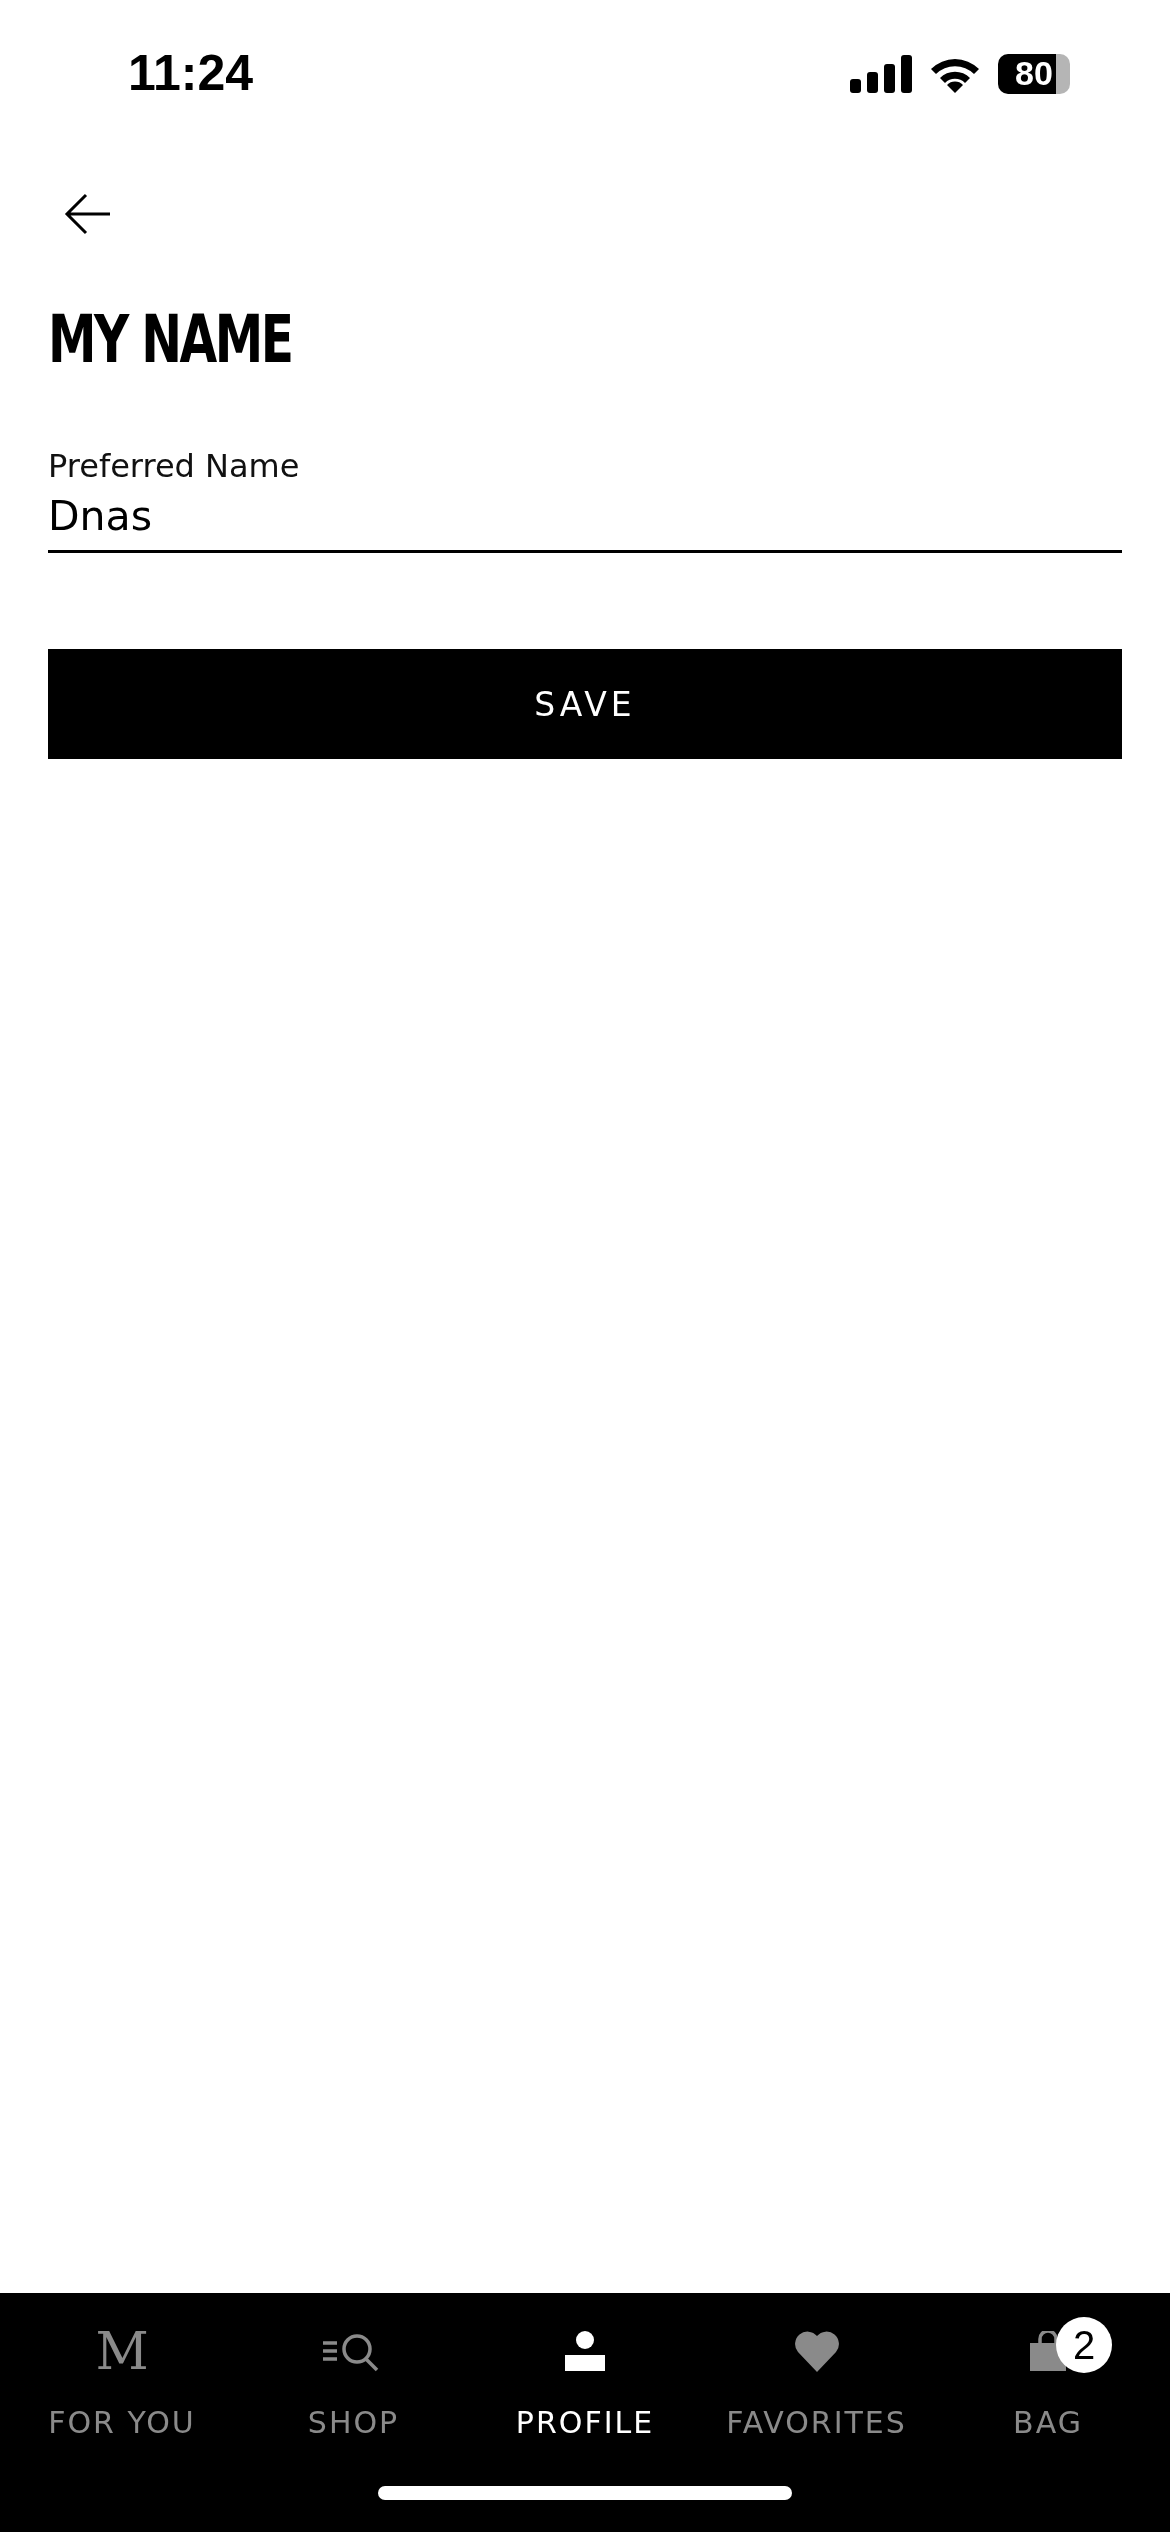 Image resolution: width=1170 pixels, height=2532 pixels. What do you see at coordinates (353, 2366) in the screenshot?
I see `tab-item: SHOP` at bounding box center [353, 2366].